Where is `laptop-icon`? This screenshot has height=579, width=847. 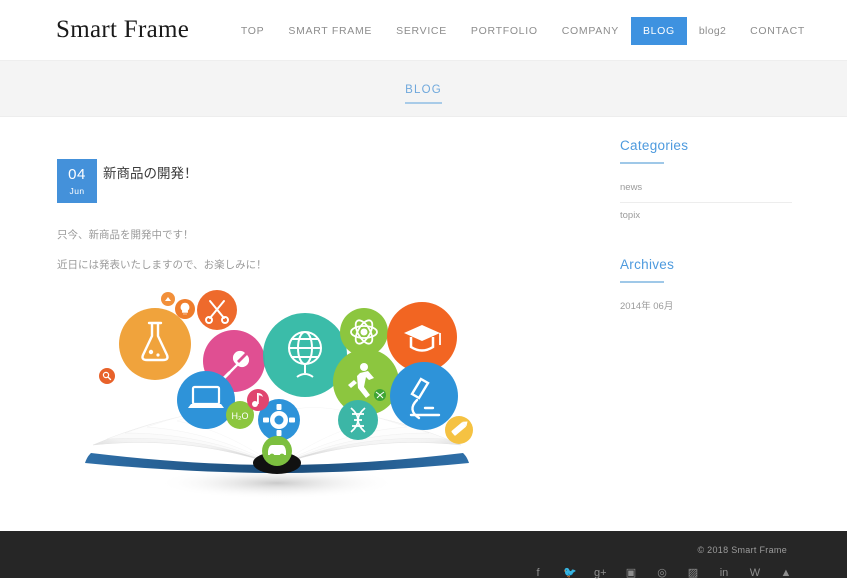
laptop-icon is located at coordinates (206, 400).